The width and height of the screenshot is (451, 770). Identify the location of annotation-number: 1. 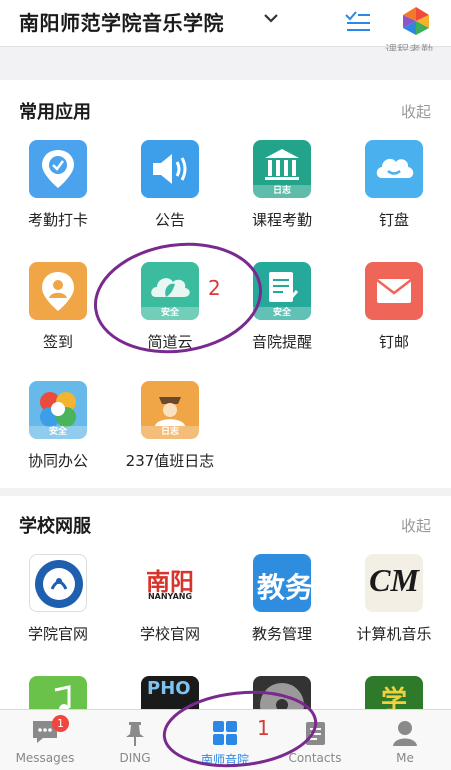
(263, 728).